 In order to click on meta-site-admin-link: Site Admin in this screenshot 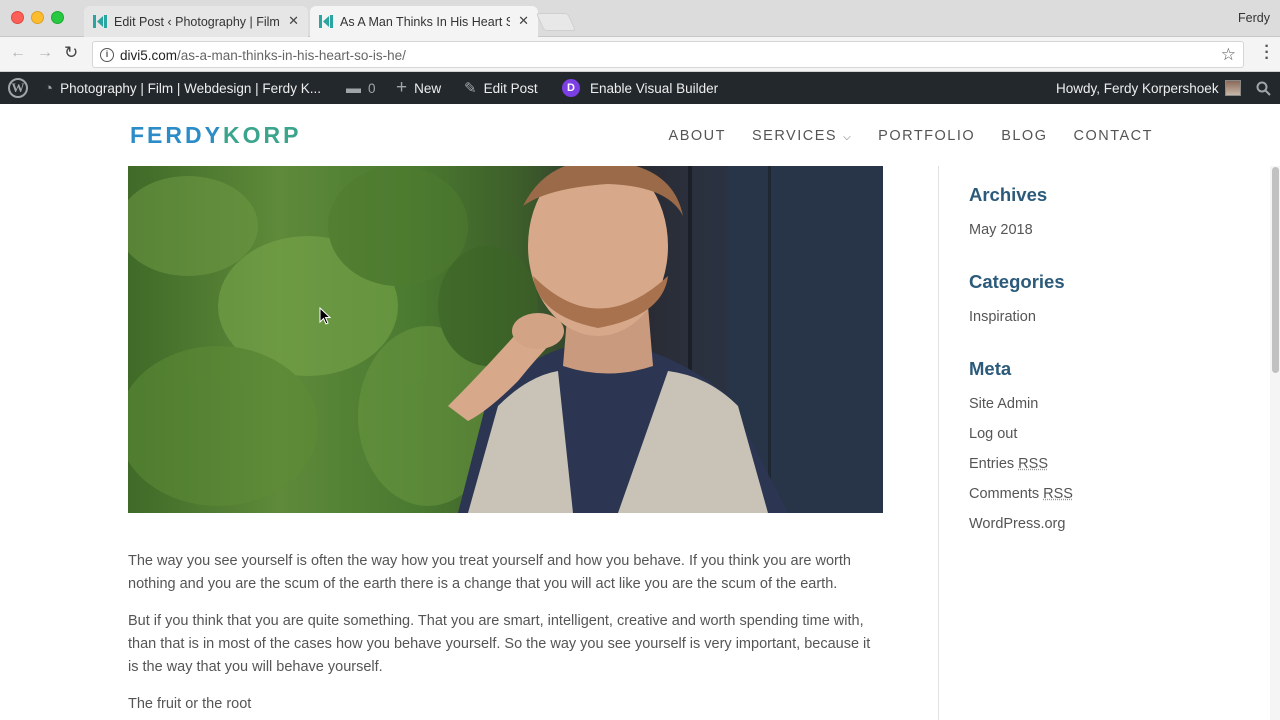, I will do `click(1109, 404)`.